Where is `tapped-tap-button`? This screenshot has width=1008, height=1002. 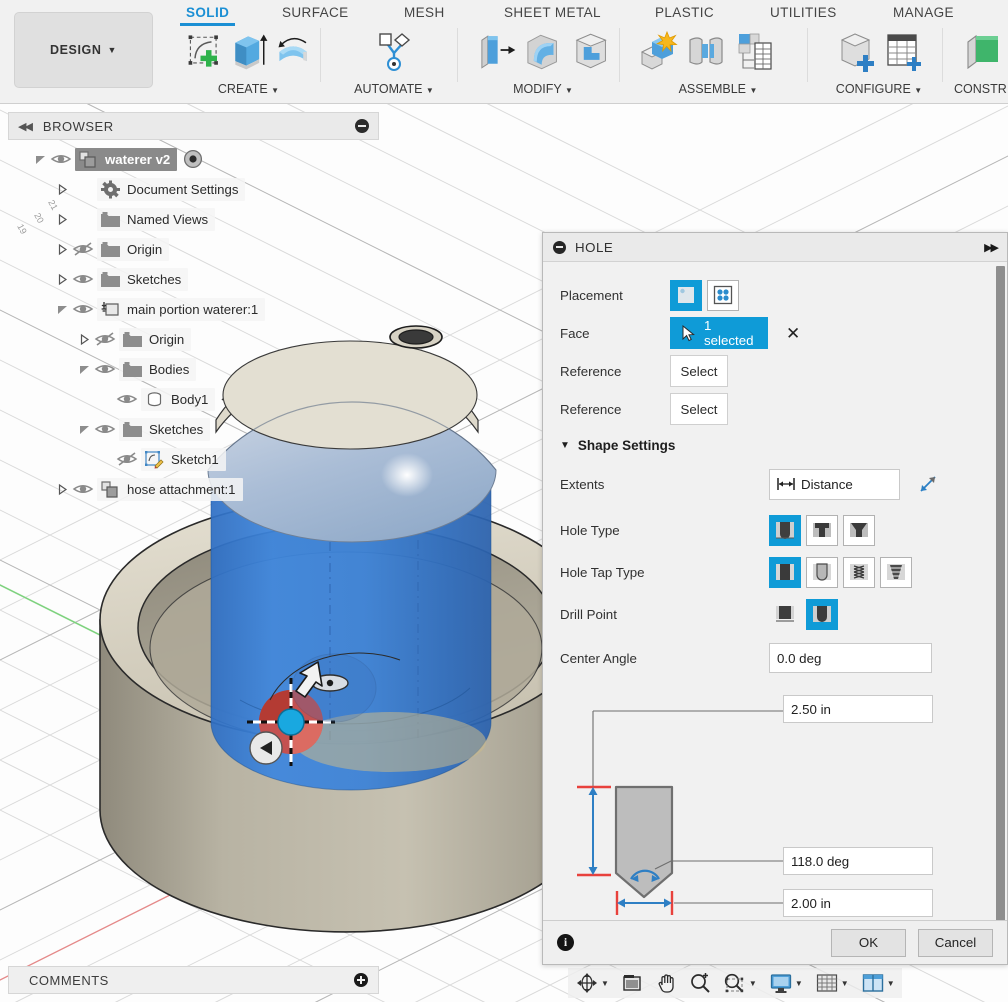 tapped-tap-button is located at coordinates (859, 572).